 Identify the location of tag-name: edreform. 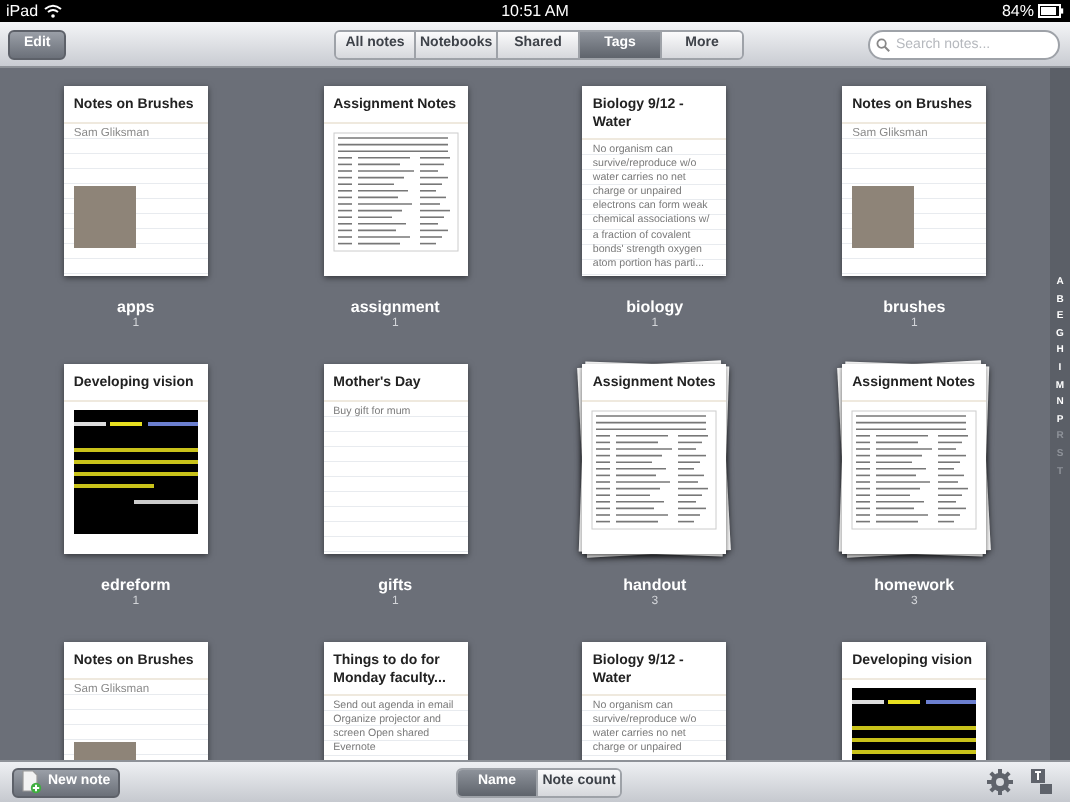
(136, 586).